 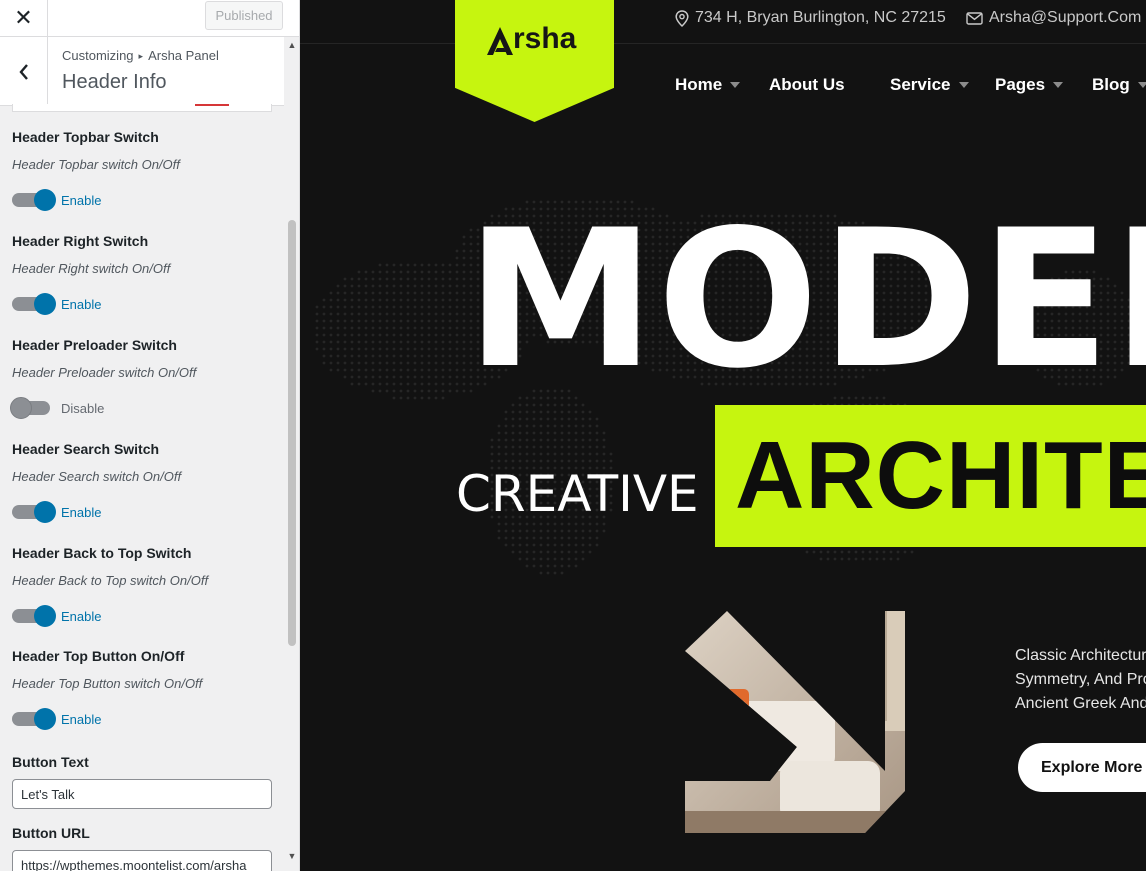 I want to click on logo-badge: rsha, so click(x=534, y=61).